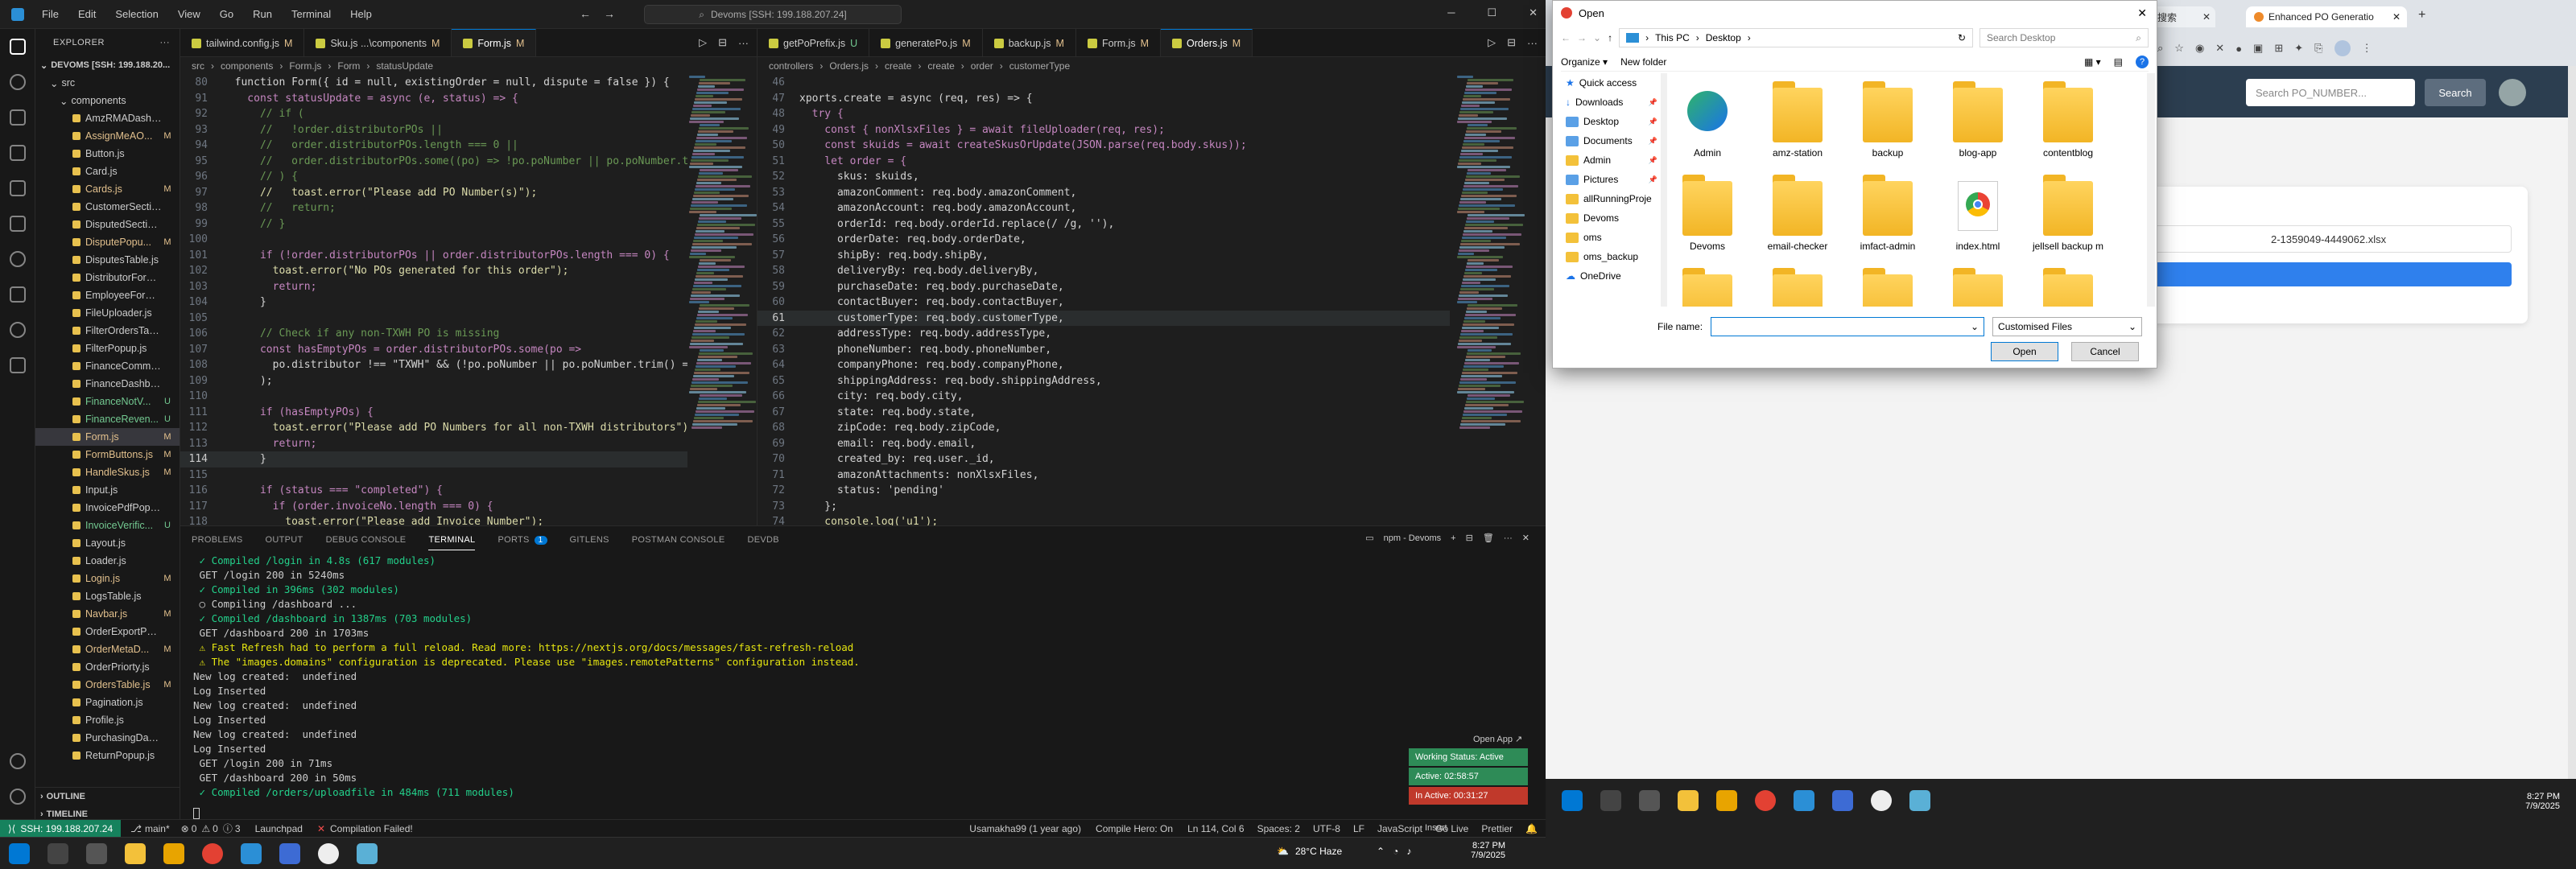  What do you see at coordinates (198, 66) in the screenshot?
I see `breadcrumb-item: src` at bounding box center [198, 66].